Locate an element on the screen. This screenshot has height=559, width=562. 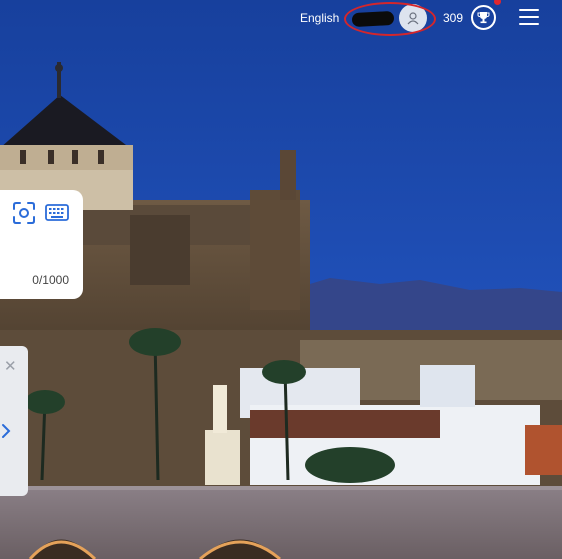
user-icon is located at coordinates (413, 18).